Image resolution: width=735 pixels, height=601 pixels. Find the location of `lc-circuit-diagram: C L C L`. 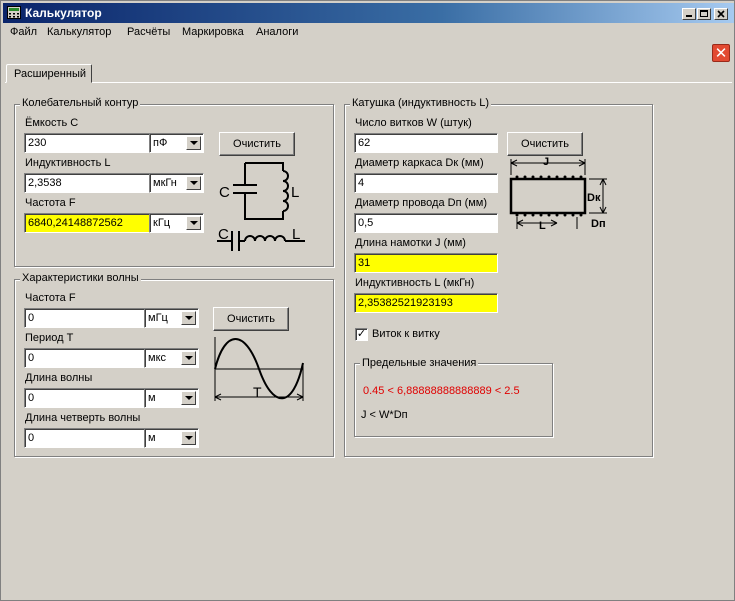

lc-circuit-diagram: C L C L is located at coordinates (261, 206).